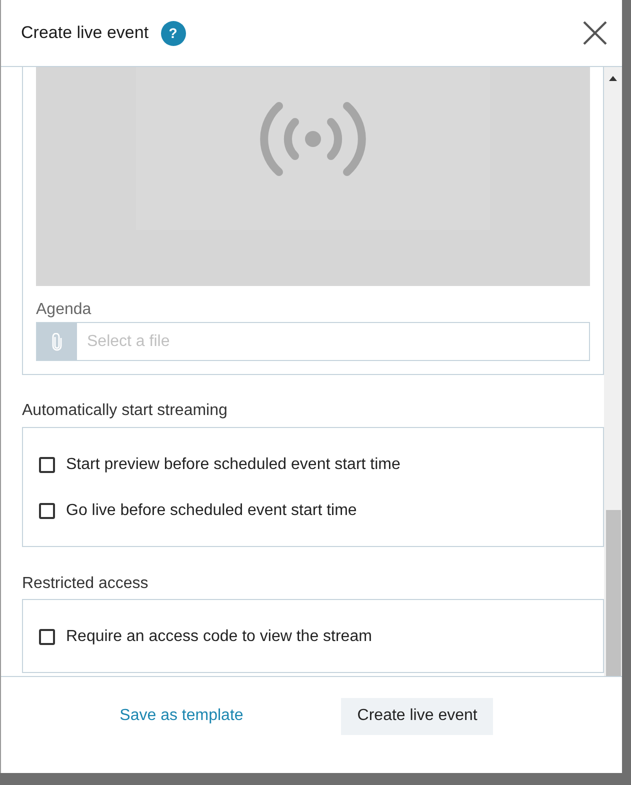  What do you see at coordinates (125, 411) in the screenshot?
I see `section-heading: Automatically start streaming` at bounding box center [125, 411].